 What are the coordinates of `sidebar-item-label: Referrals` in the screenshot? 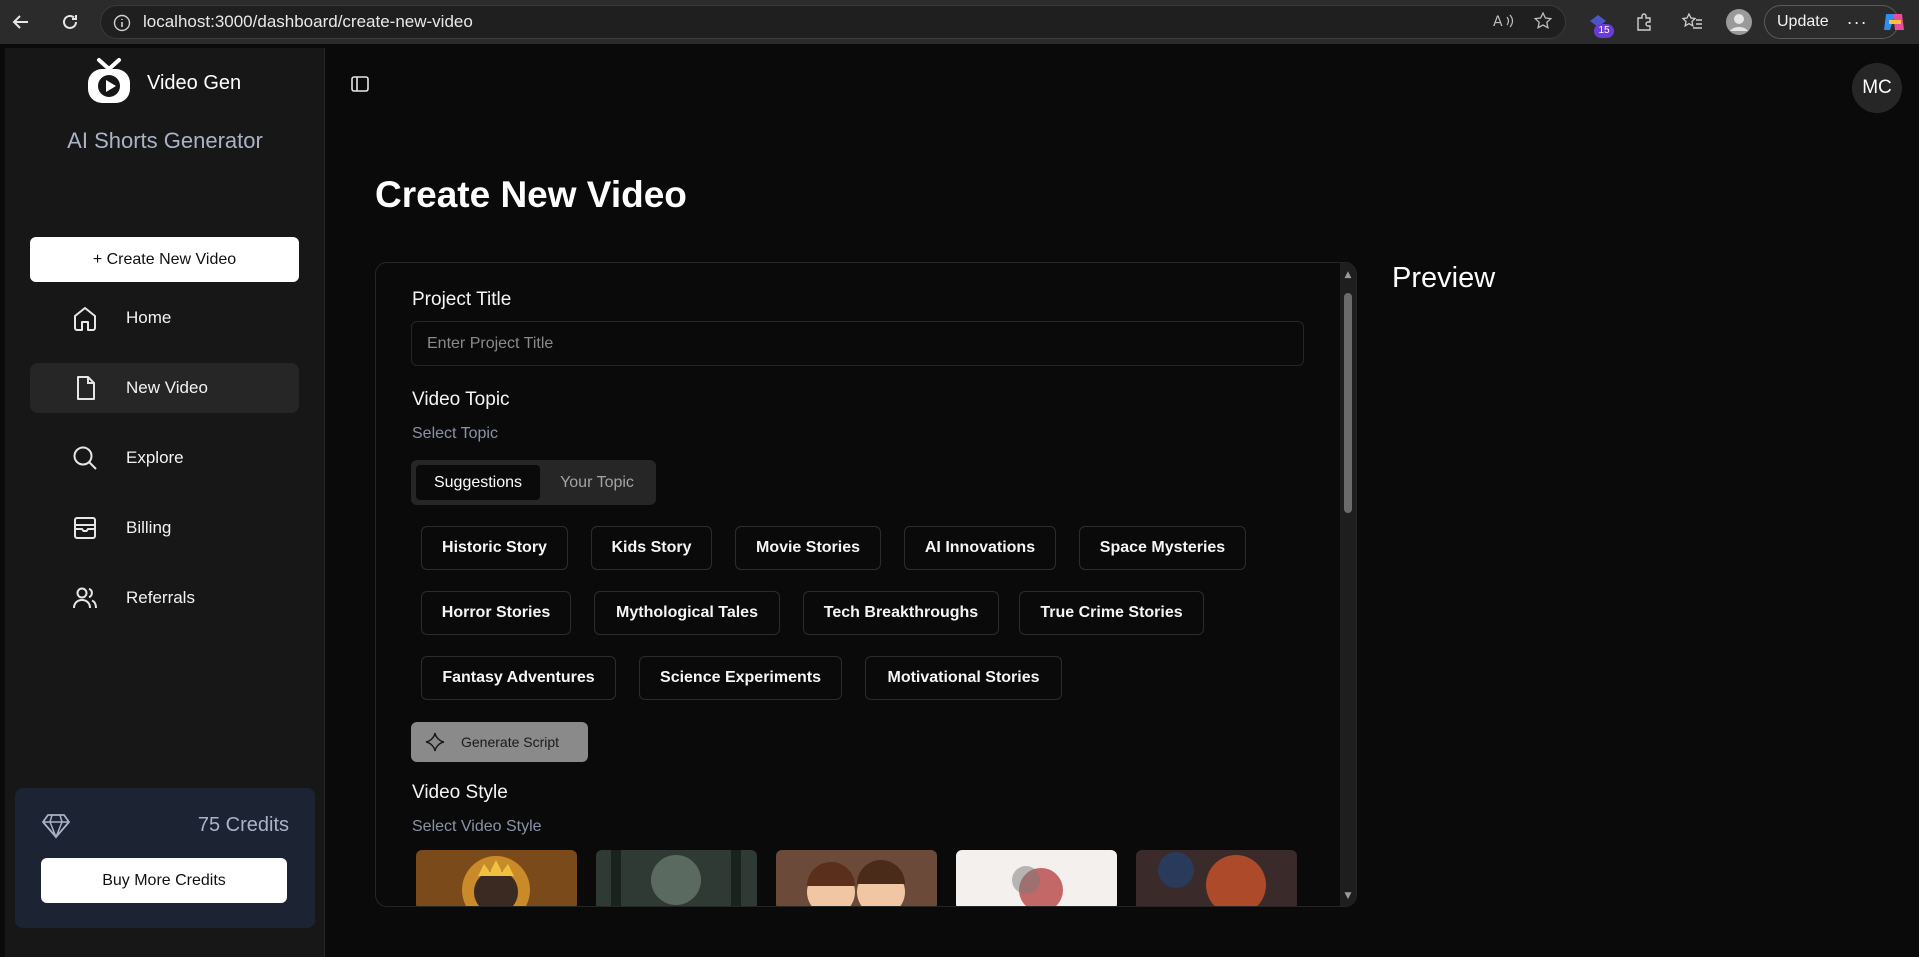 It's located at (160, 597).